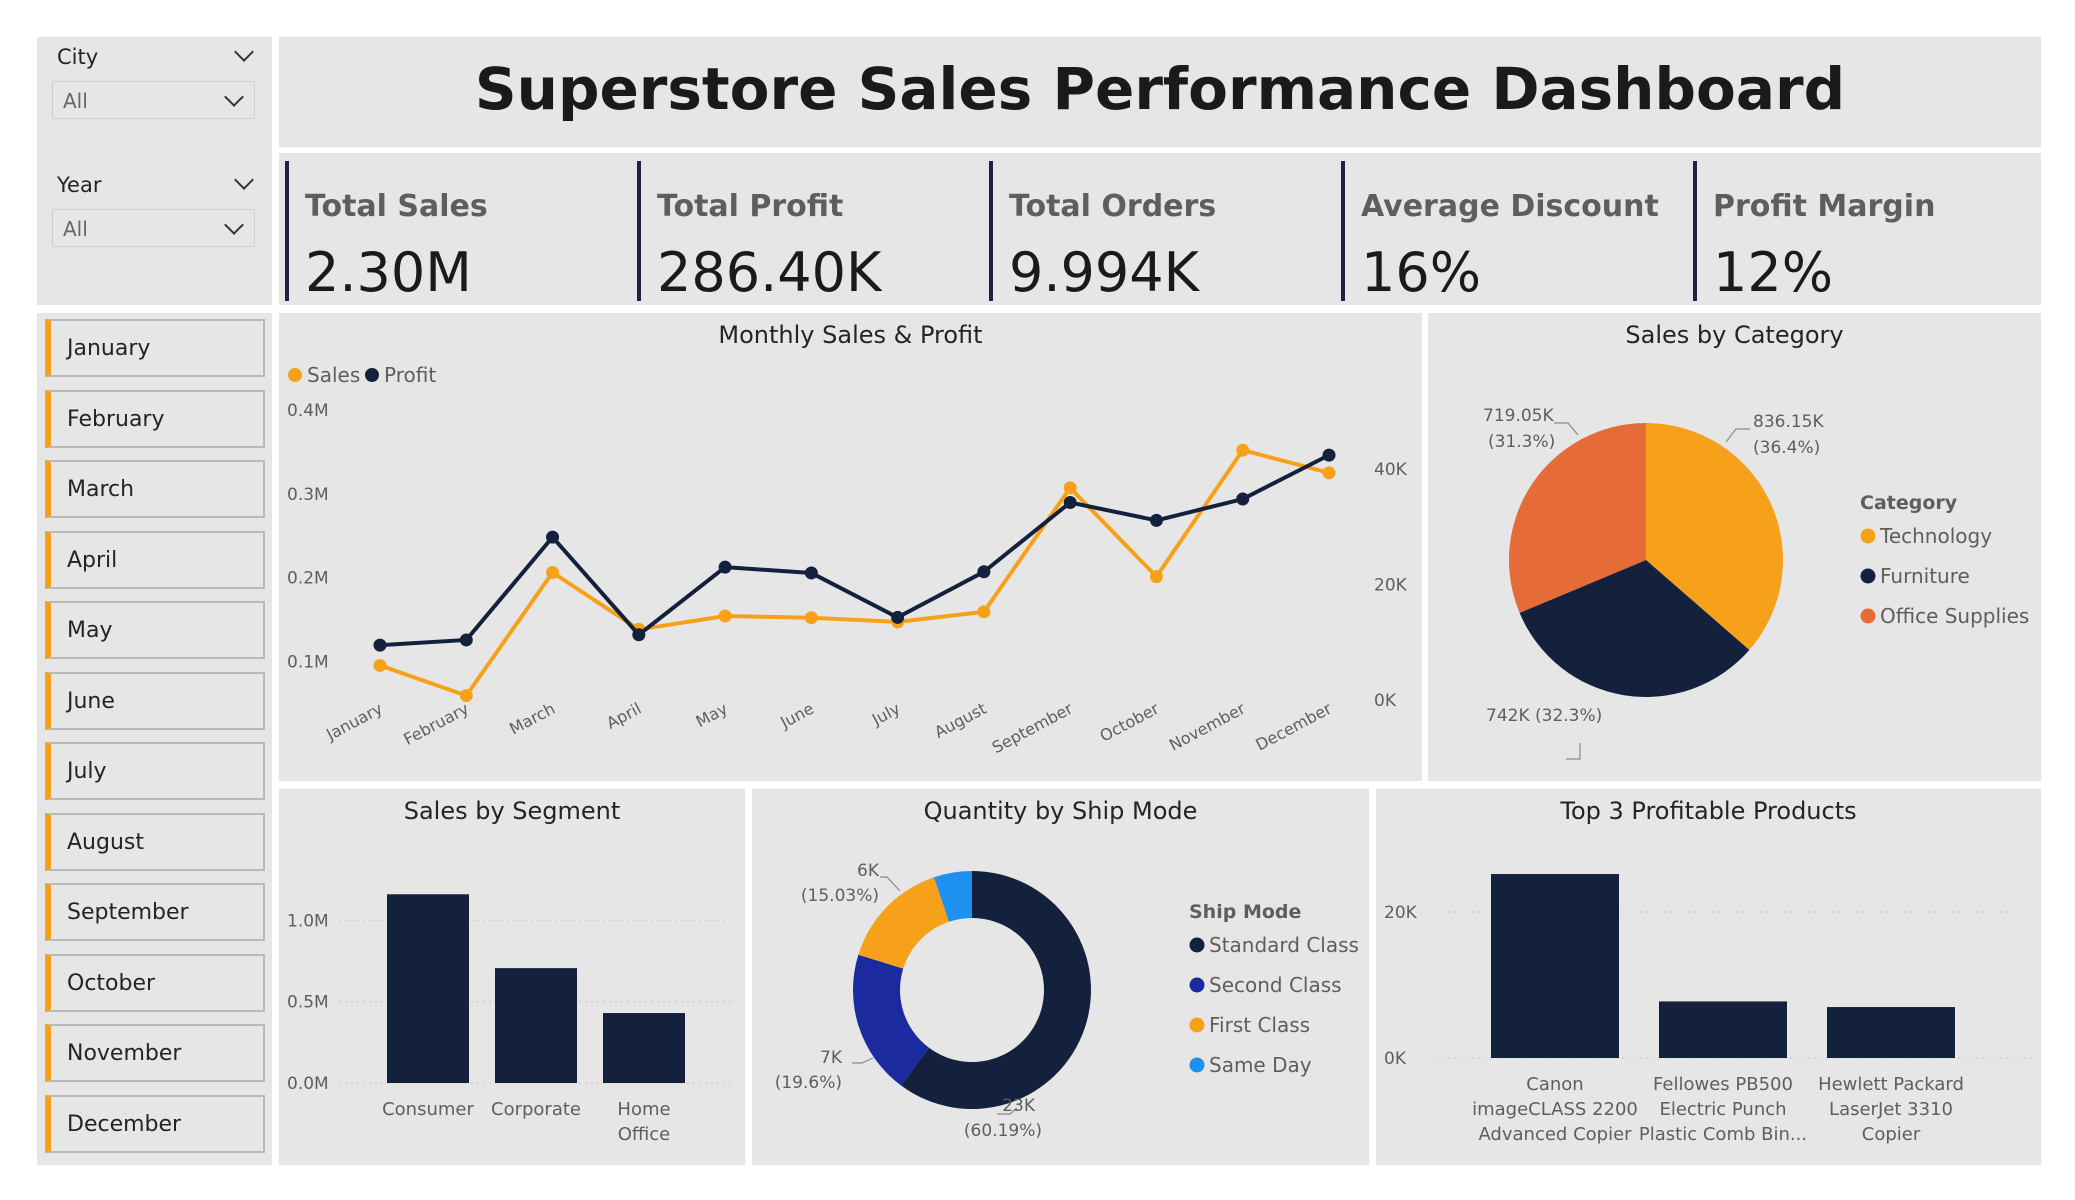 Image resolution: width=2075 pixels, height=1200 pixels. What do you see at coordinates (1260, 1065) in the screenshot?
I see `legend-label-same-day: Same Day` at bounding box center [1260, 1065].